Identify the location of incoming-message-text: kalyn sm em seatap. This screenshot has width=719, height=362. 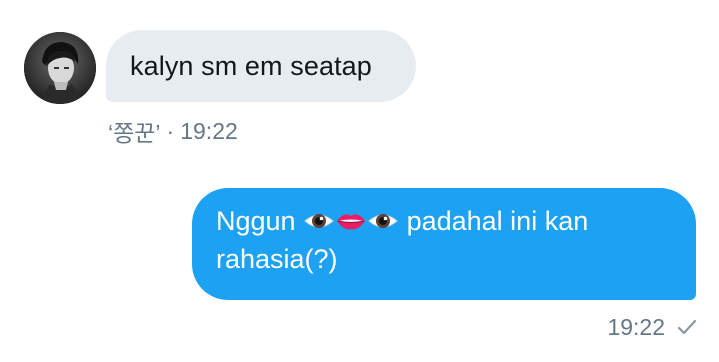
(251, 65).